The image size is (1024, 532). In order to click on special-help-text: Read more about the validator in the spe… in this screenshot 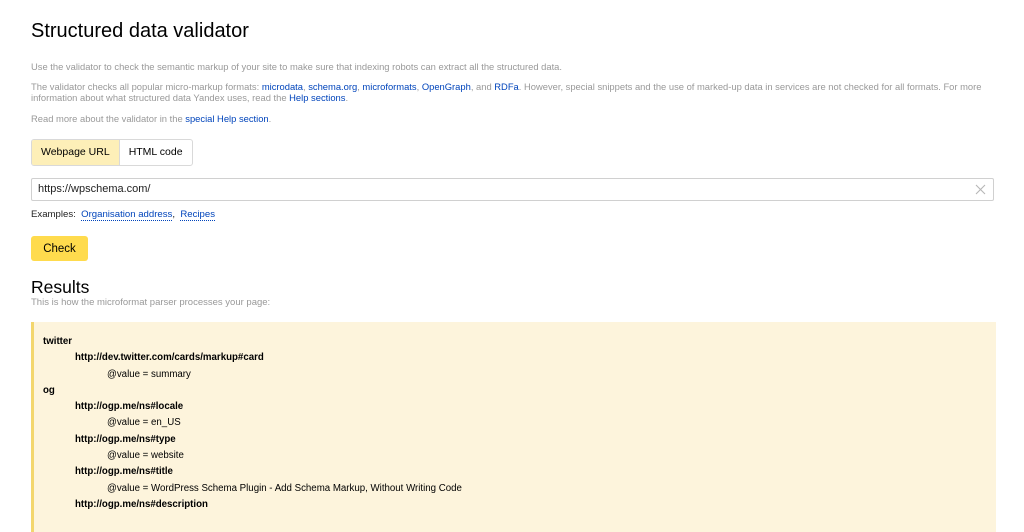, I will do `click(151, 118)`.